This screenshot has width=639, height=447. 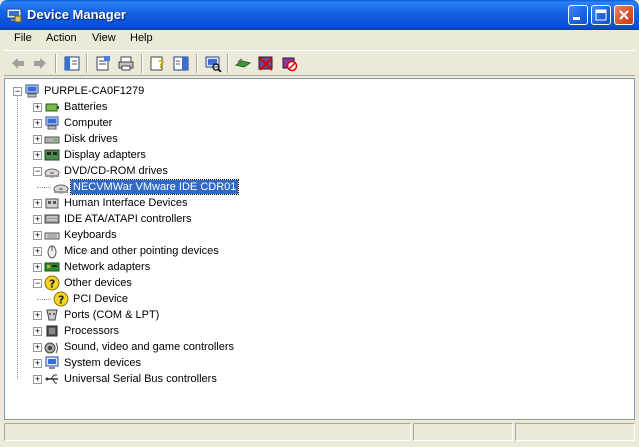 What do you see at coordinates (52, 252) in the screenshot?
I see `mouse-icon` at bounding box center [52, 252].